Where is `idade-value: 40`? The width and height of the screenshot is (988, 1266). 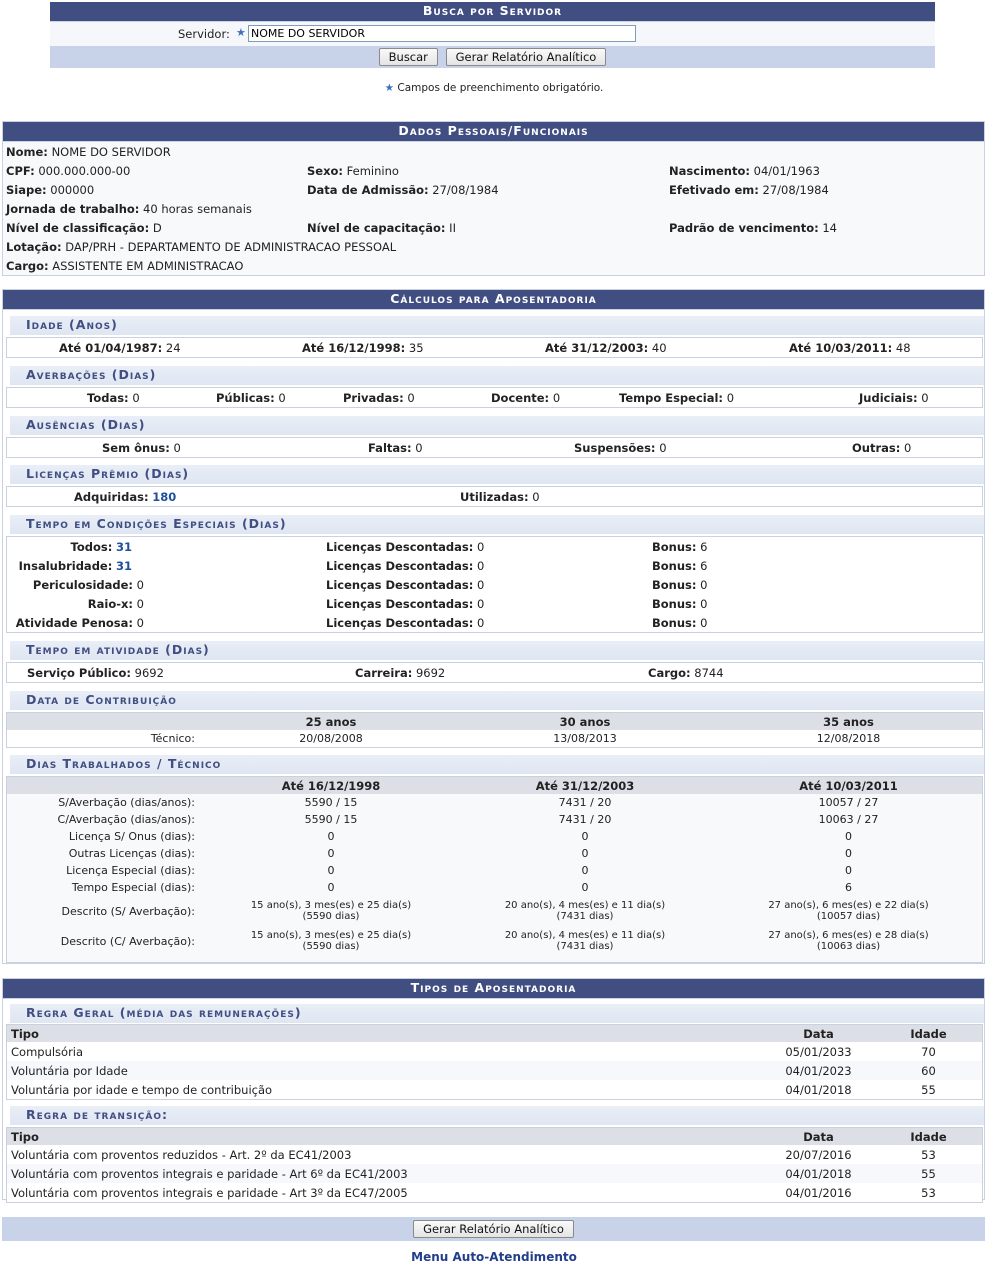 idade-value: 40 is located at coordinates (659, 348).